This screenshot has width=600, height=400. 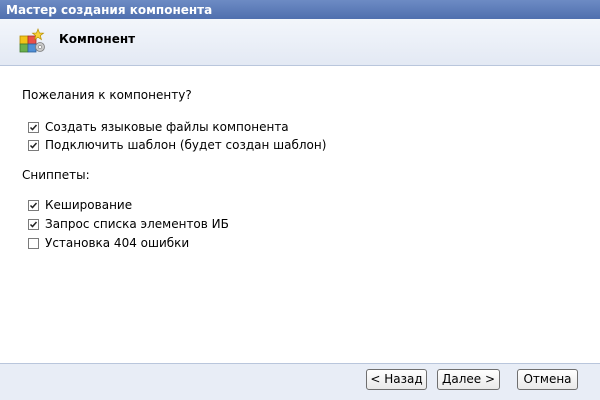 What do you see at coordinates (137, 224) in the screenshot?
I see `option-label: Запрос списка элементов ИБ` at bounding box center [137, 224].